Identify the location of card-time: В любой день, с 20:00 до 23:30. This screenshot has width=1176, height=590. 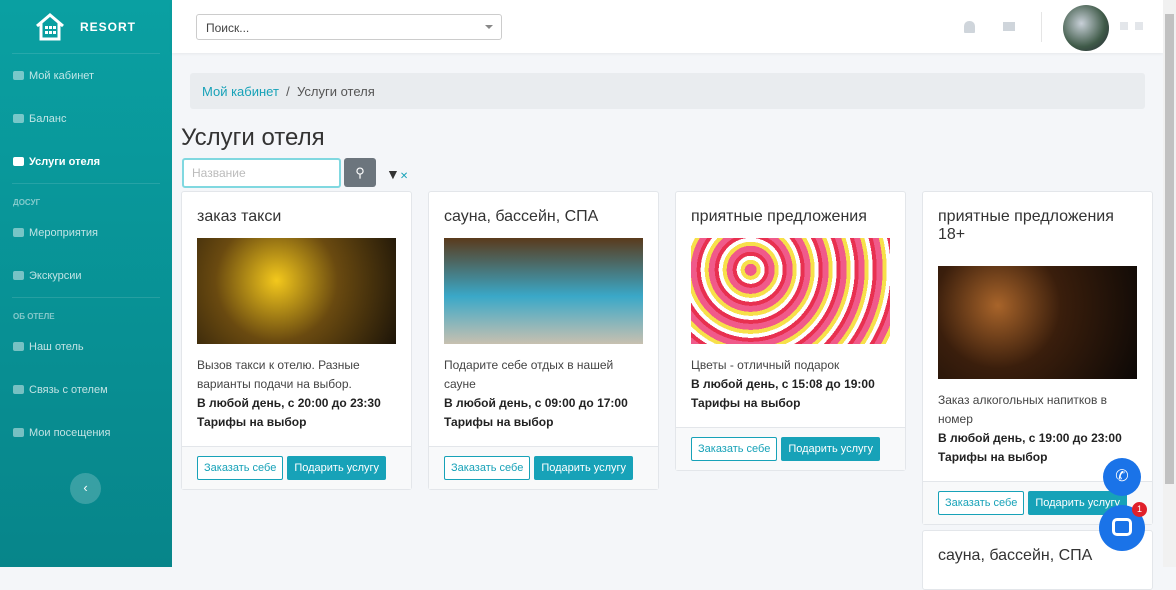
(289, 403).